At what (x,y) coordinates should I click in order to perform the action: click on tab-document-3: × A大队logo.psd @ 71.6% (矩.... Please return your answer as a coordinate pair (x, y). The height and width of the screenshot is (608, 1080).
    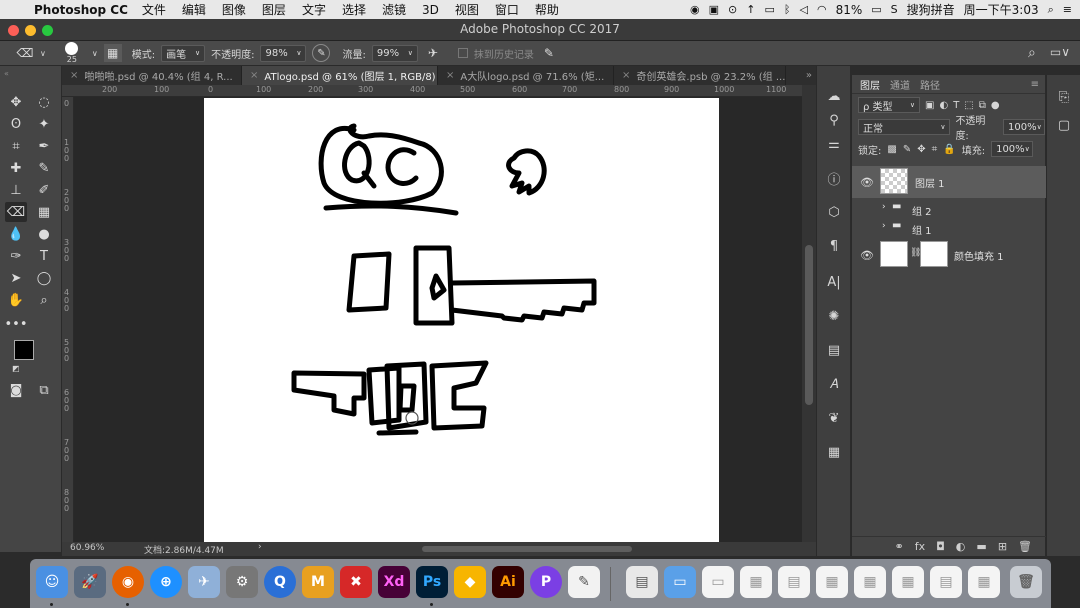
    Looking at the image, I should click on (526, 75).